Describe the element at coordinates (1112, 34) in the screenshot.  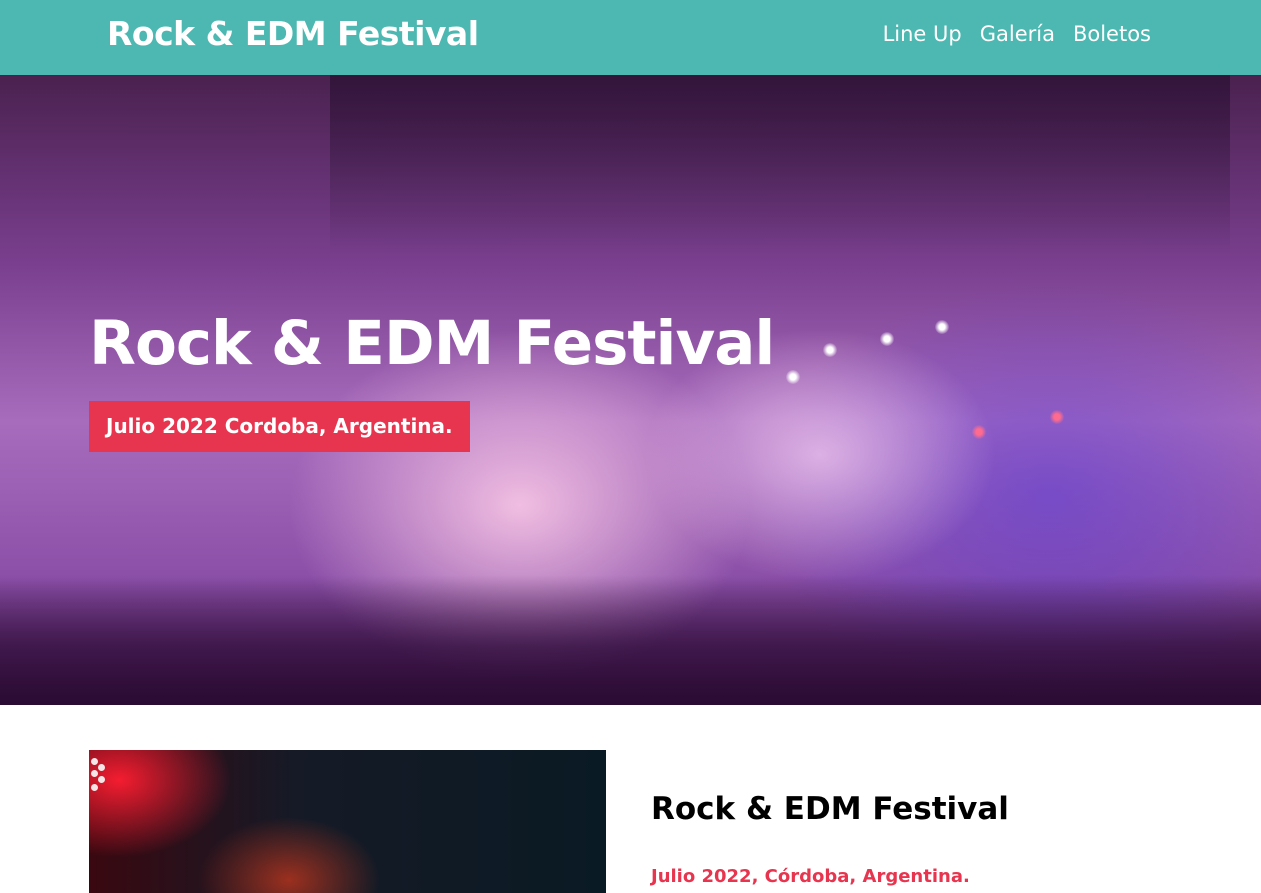
I see `nav-link-boletos: Boletos` at that location.